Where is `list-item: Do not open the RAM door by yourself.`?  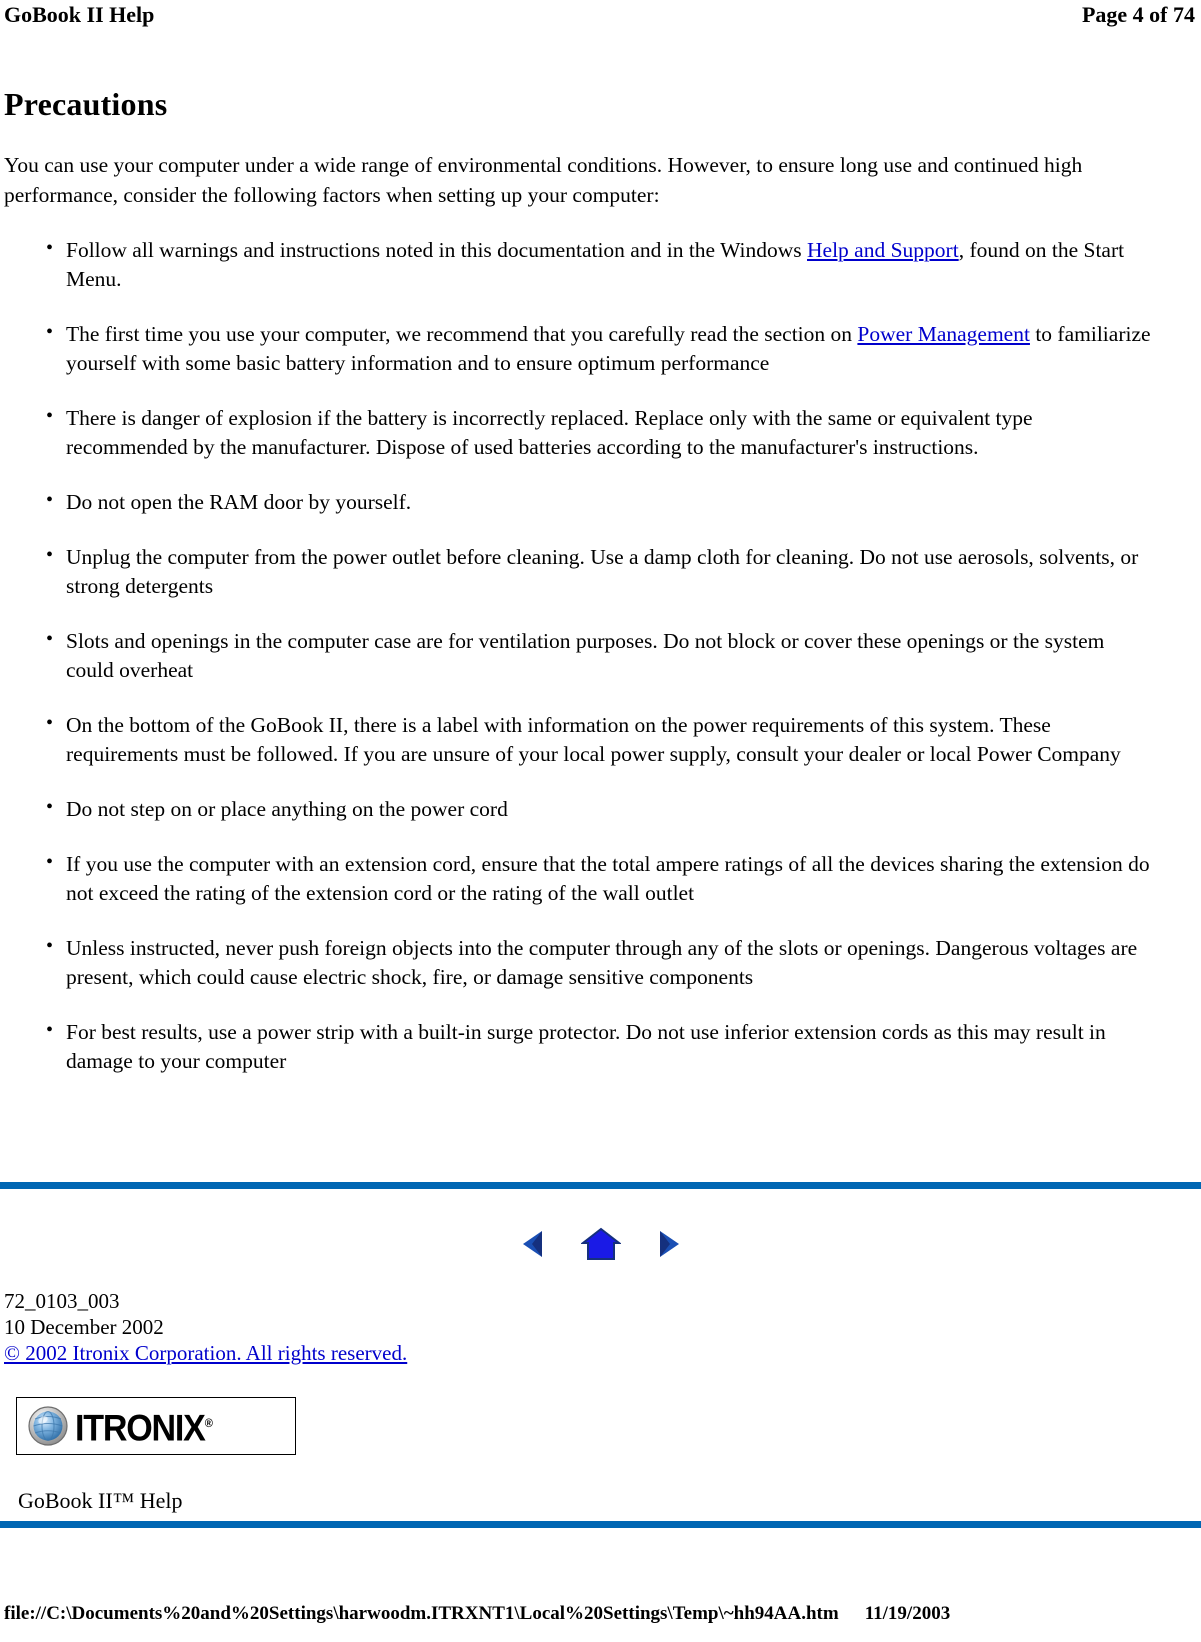 list-item: Do not open the RAM door by yourself. is located at coordinates (579, 501).